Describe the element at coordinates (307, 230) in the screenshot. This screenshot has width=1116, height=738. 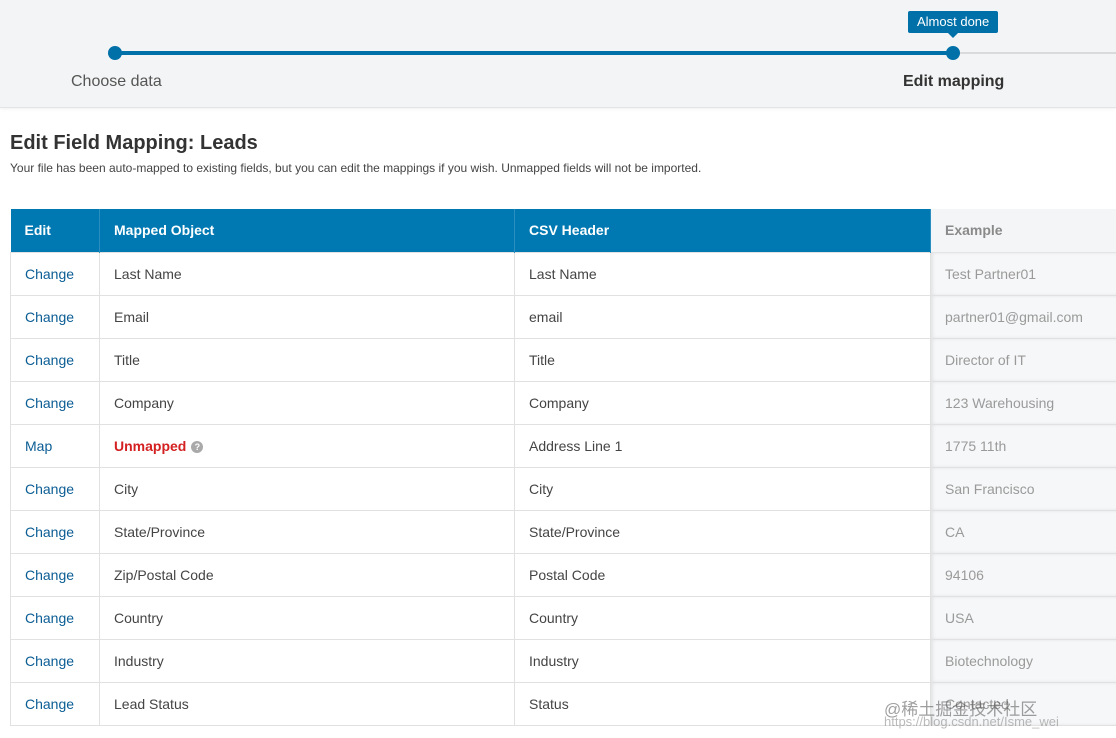
I see `column-header-mapped-object: Mapped Object` at that location.